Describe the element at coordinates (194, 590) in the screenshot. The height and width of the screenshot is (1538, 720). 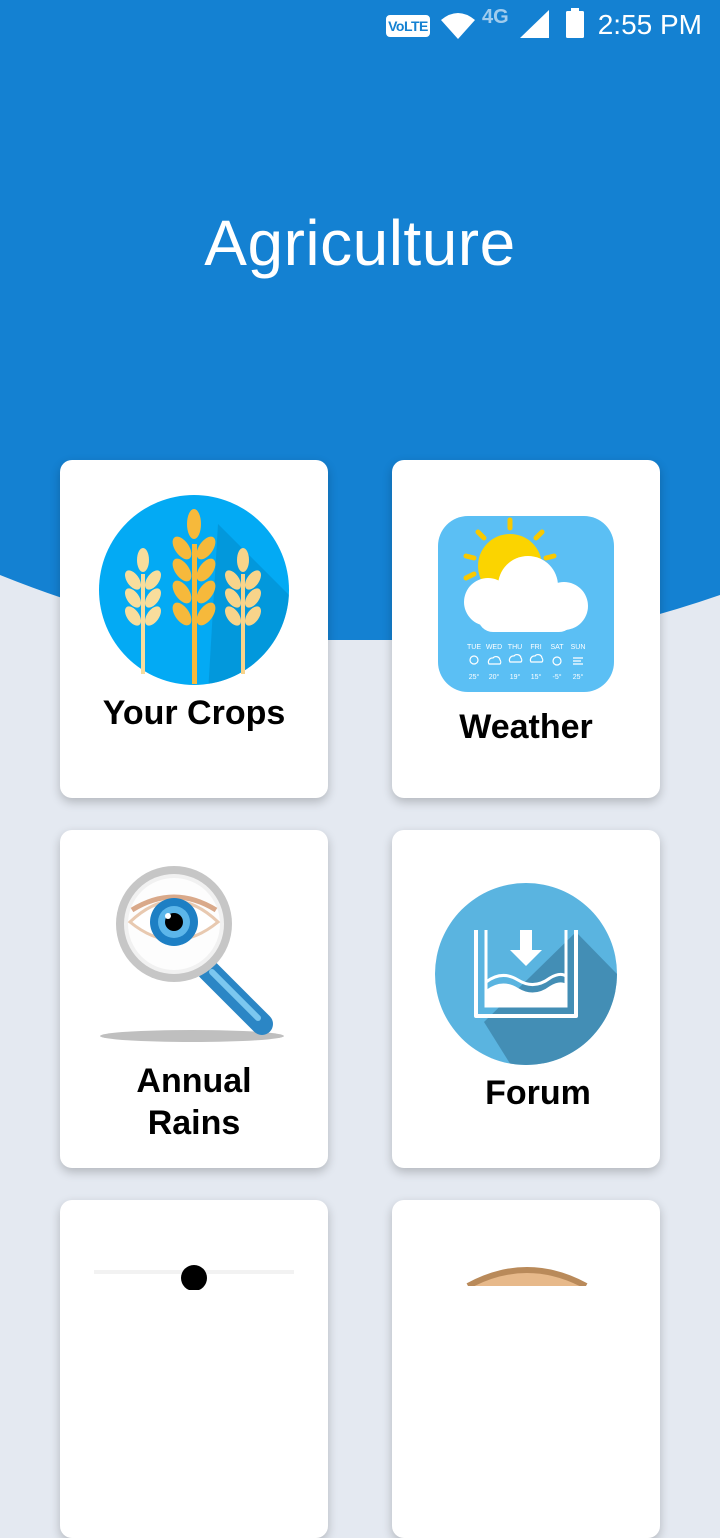
I see `wheat-icon` at that location.